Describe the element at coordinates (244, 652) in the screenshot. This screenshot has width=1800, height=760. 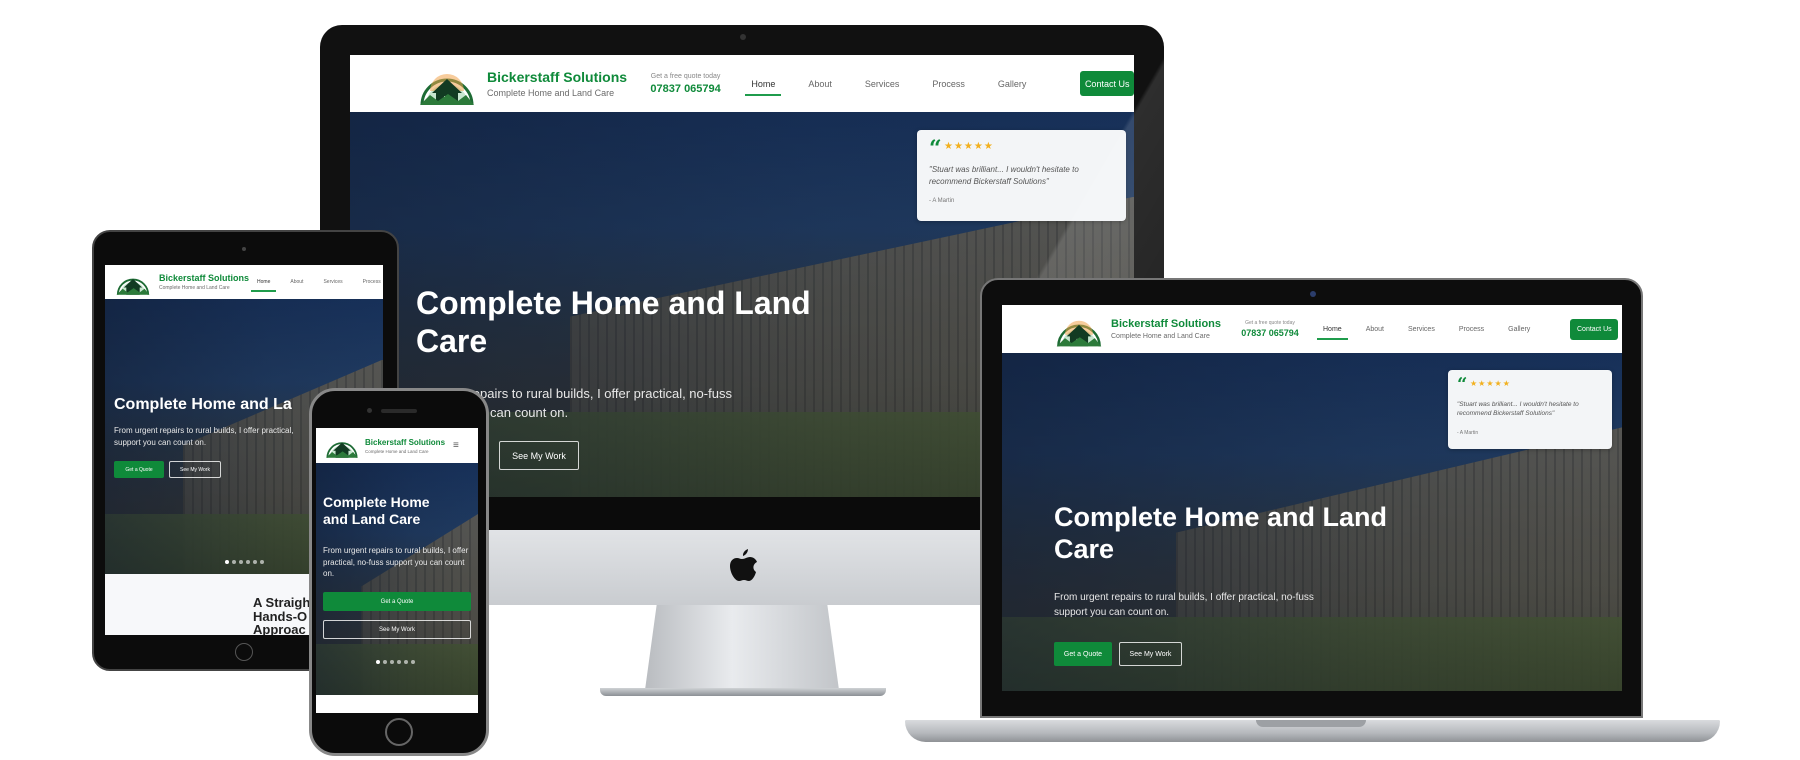
I see `tablet-home-button` at that location.